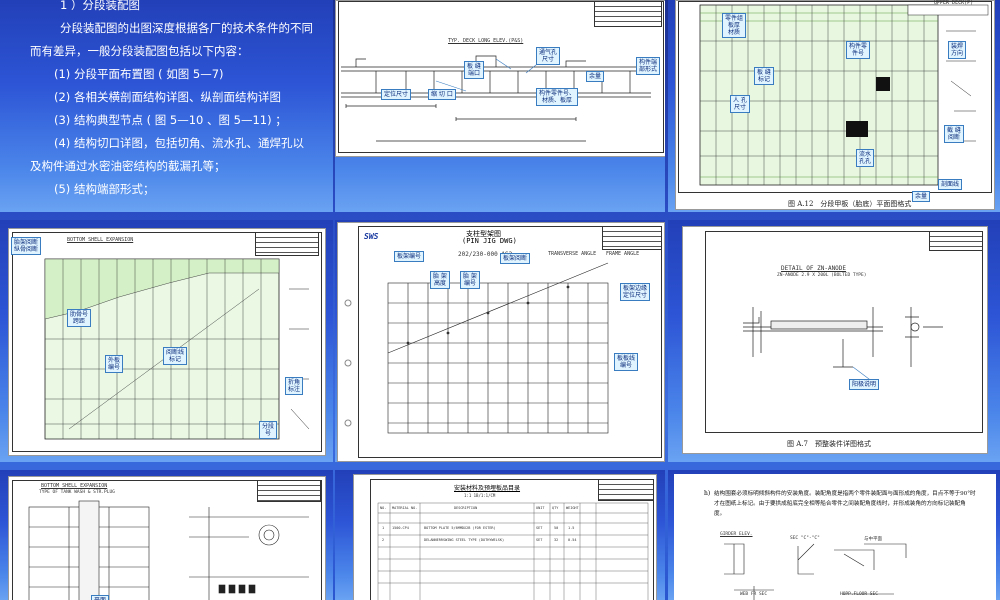 The height and width of the screenshot is (600, 1000). I want to click on callout-knuckle: 折角 标注, so click(294, 386).